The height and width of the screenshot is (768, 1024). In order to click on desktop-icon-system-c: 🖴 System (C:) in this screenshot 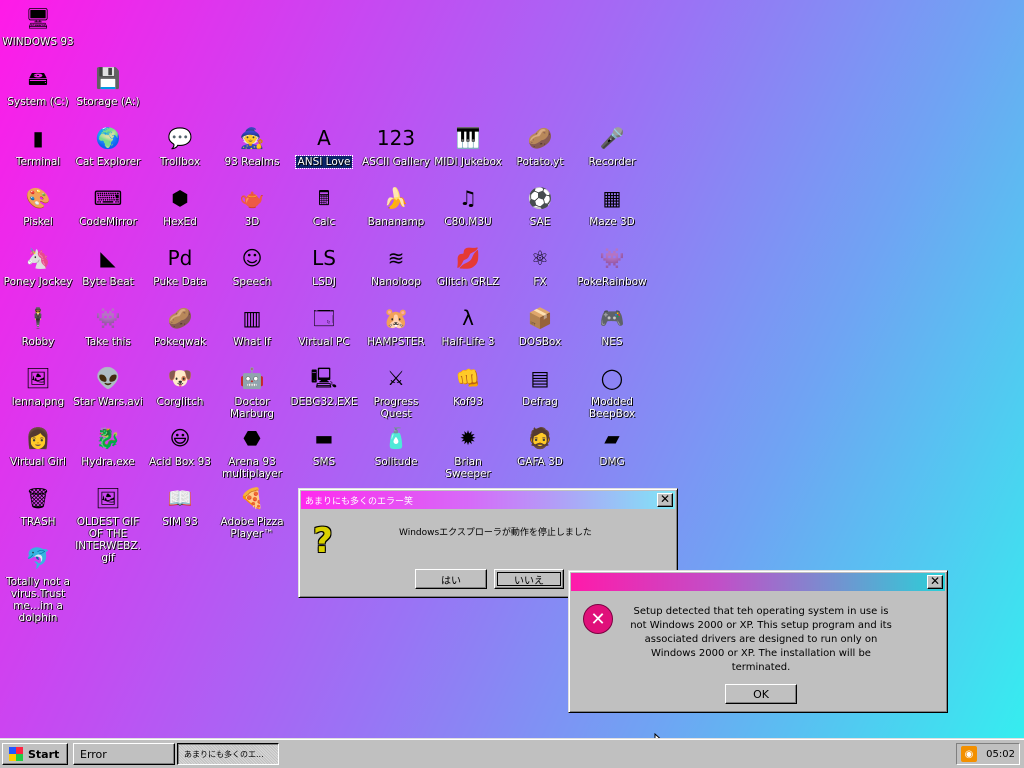, I will do `click(38, 85)`.